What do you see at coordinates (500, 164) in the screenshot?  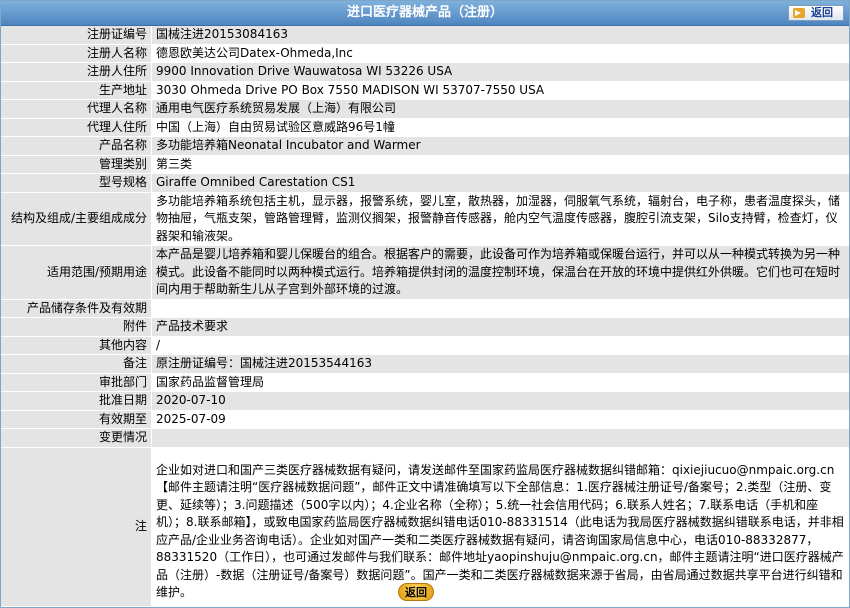 I see `value-category: 第三类` at bounding box center [500, 164].